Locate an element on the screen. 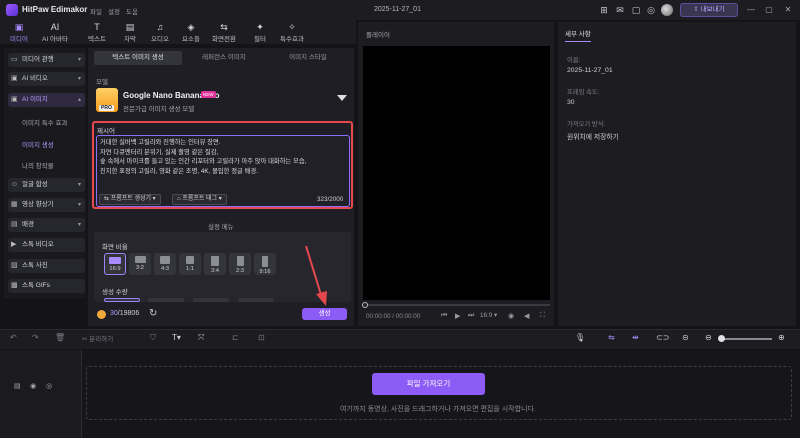 The height and width of the screenshot is (438, 800). toolbar-item-effects: ✧ 특수효과 is located at coordinates (292, 32).